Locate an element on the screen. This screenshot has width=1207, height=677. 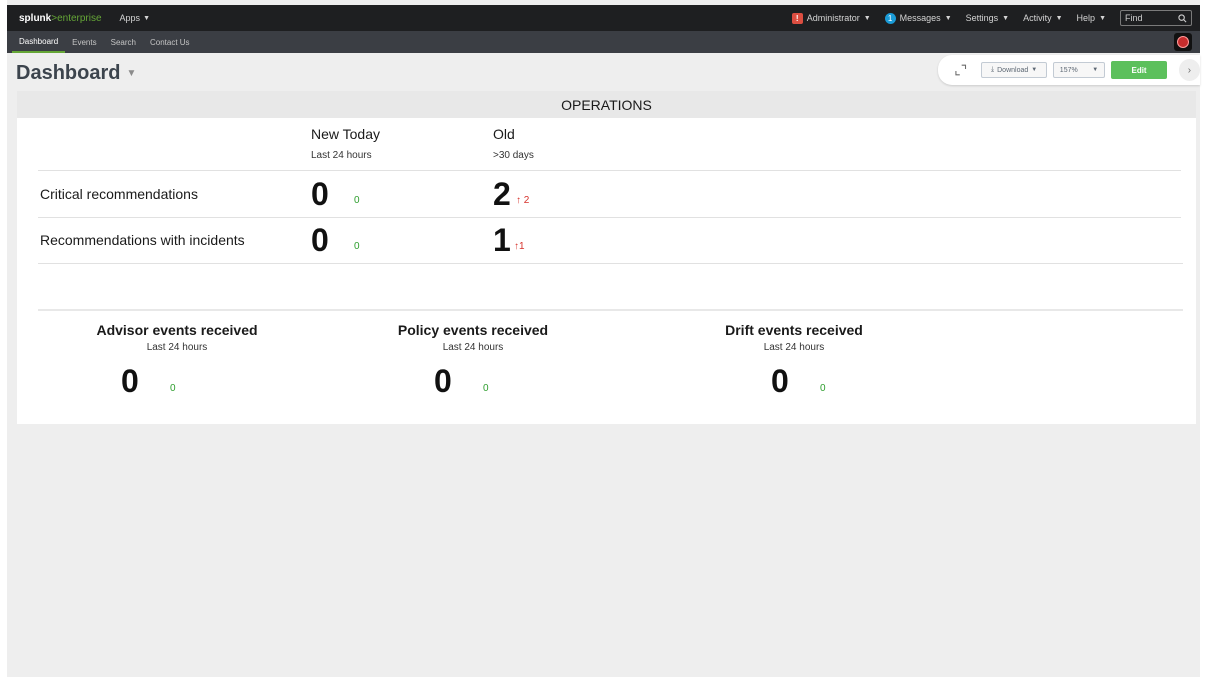
messages-menu: 1 Messages ▼ is located at coordinates (918, 18).